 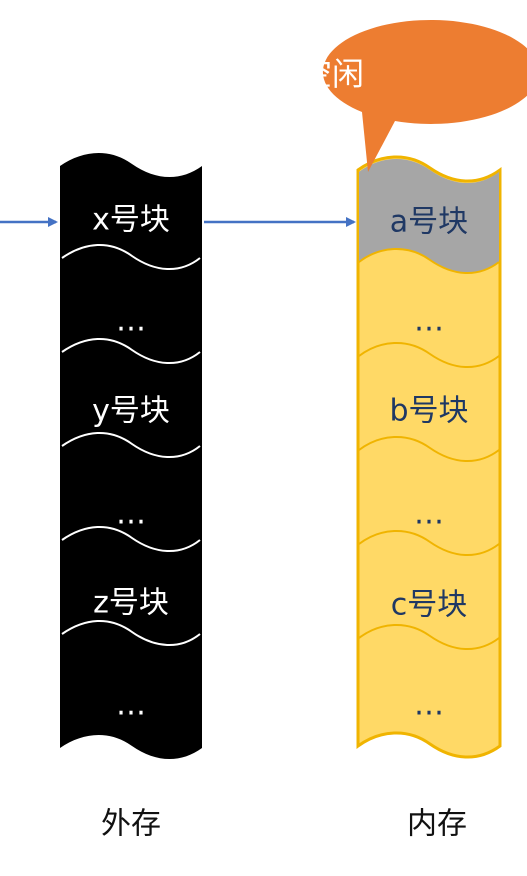 What do you see at coordinates (131, 603) in the screenshot?
I see `external-block-label: z号块` at bounding box center [131, 603].